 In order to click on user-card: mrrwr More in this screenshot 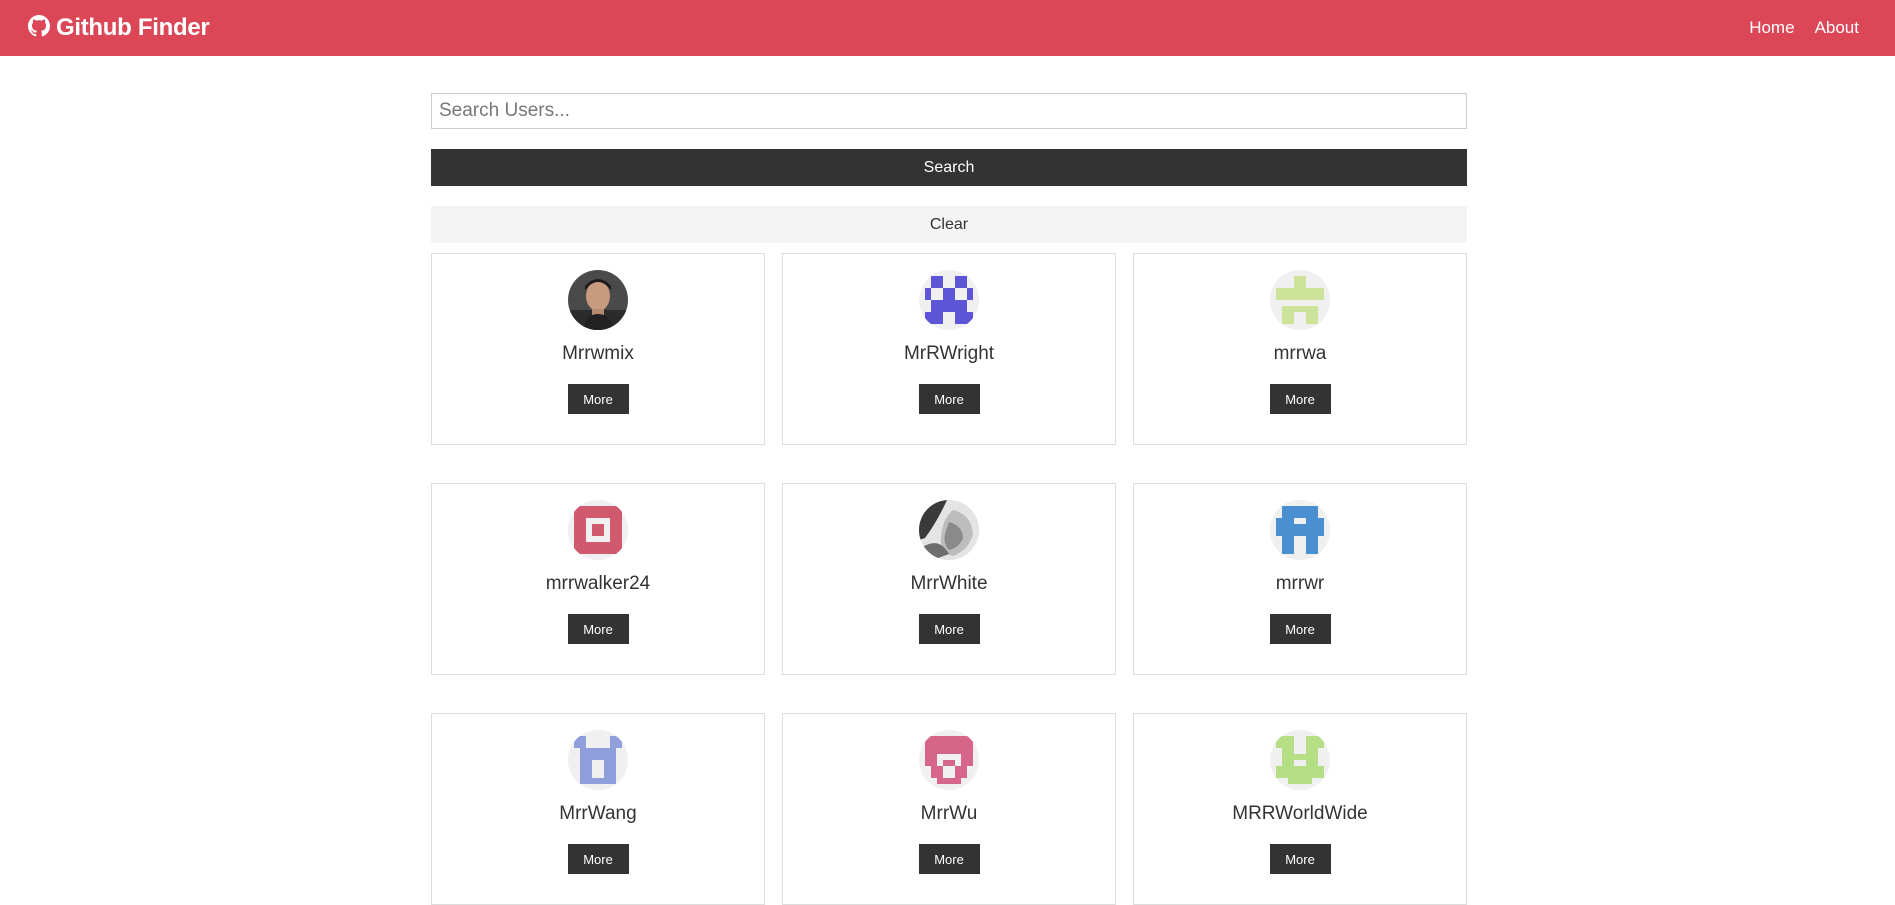, I will do `click(1300, 579)`.